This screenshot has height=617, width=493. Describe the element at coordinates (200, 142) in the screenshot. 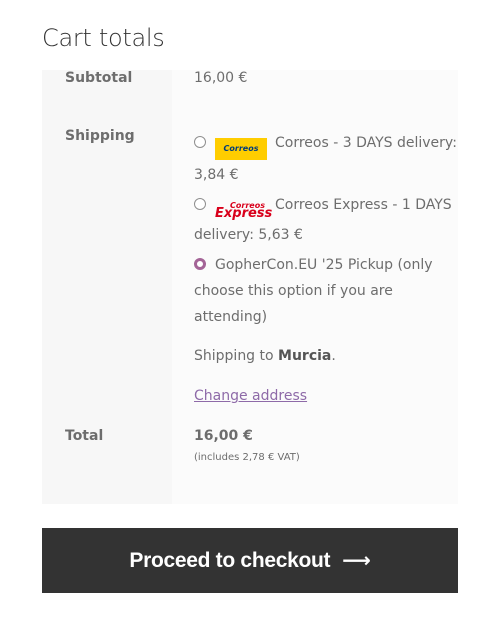

I see `radio-correos` at that location.